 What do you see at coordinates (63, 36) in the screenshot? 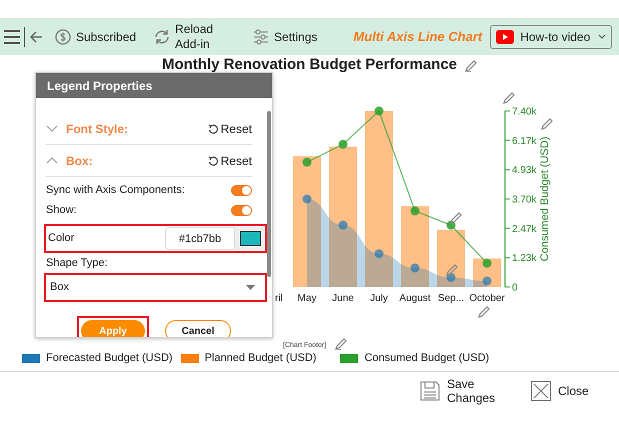
I see `dollar-coin-icon` at bounding box center [63, 36].